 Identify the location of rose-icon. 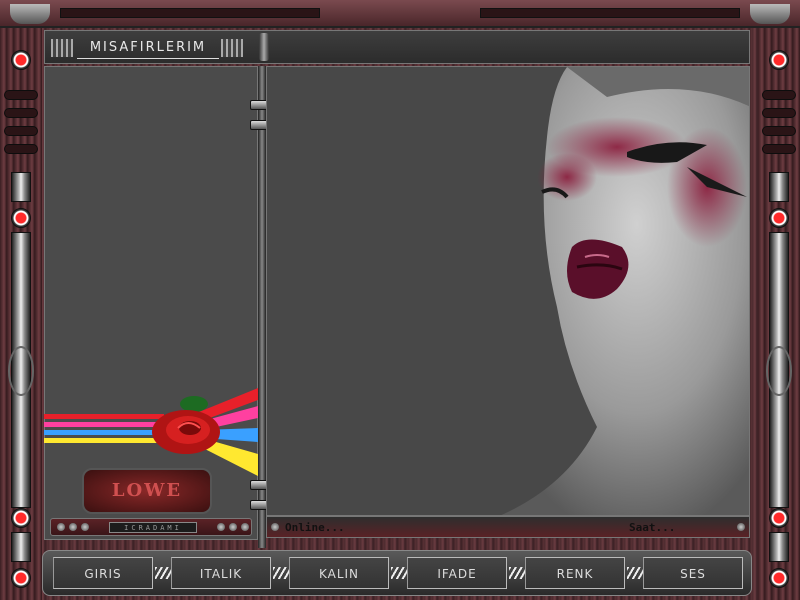
(186, 425).